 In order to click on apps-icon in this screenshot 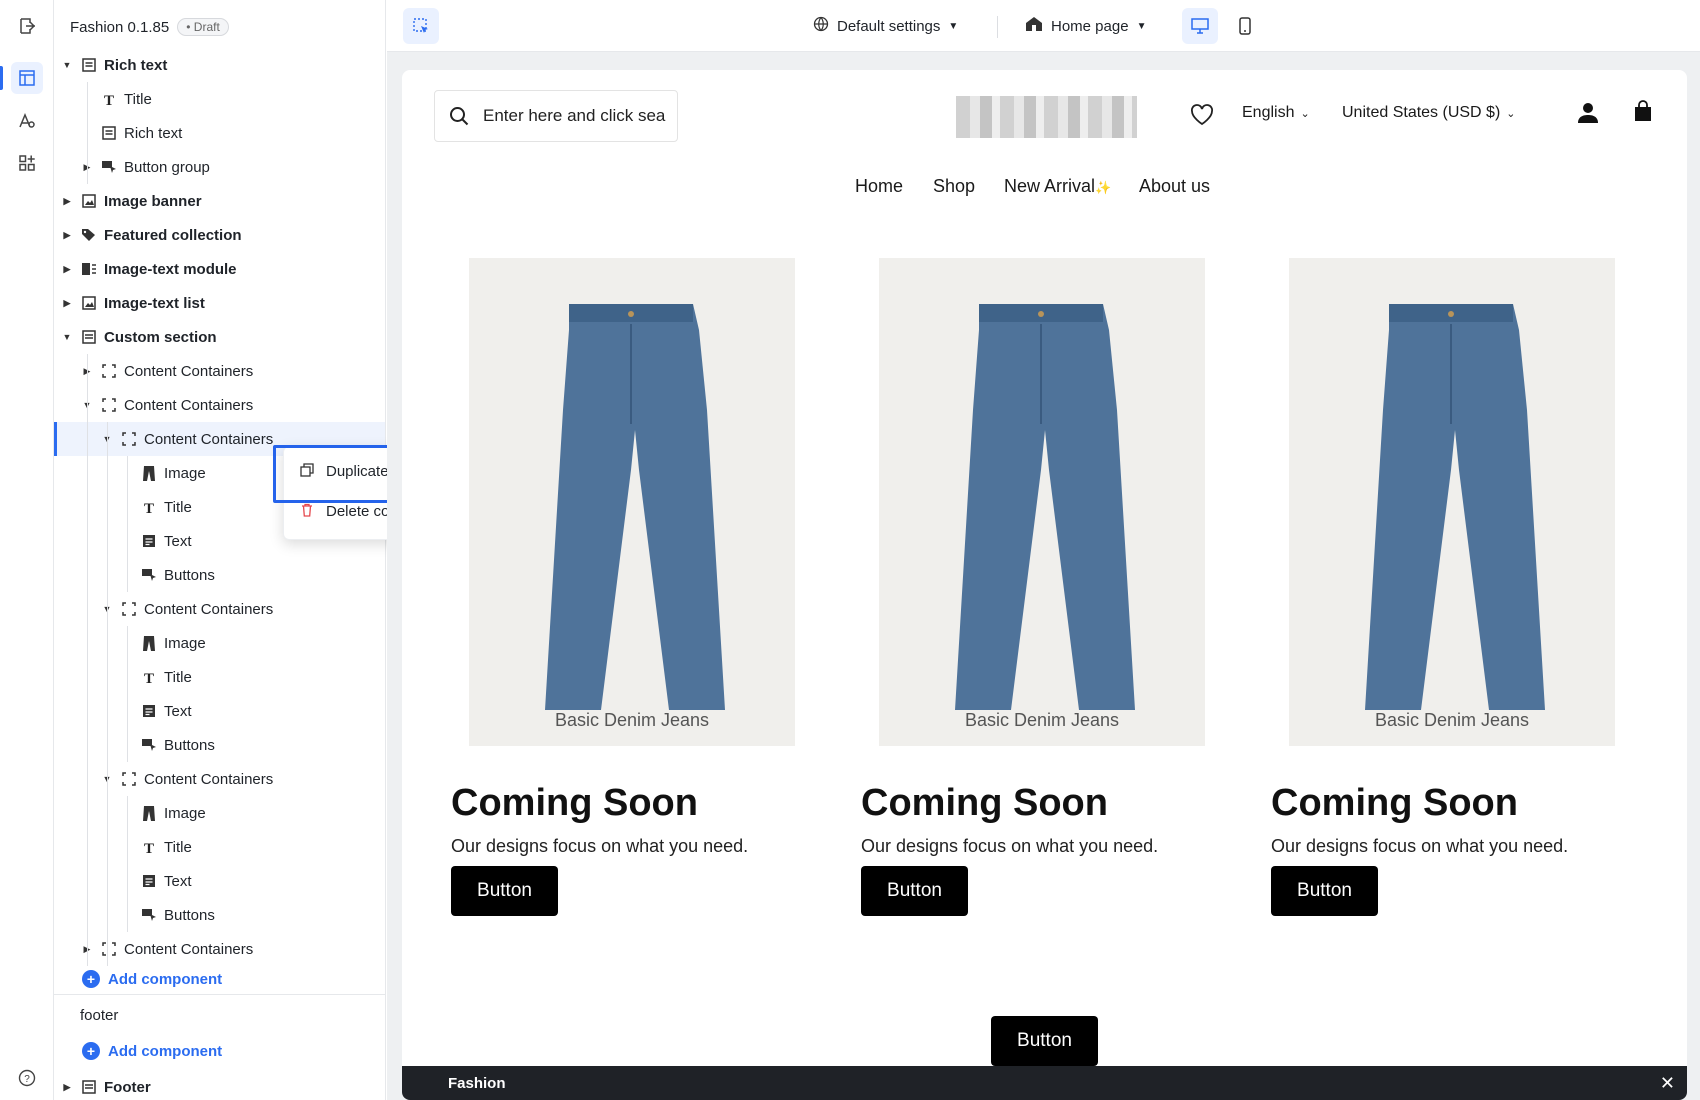, I will do `click(27, 163)`.